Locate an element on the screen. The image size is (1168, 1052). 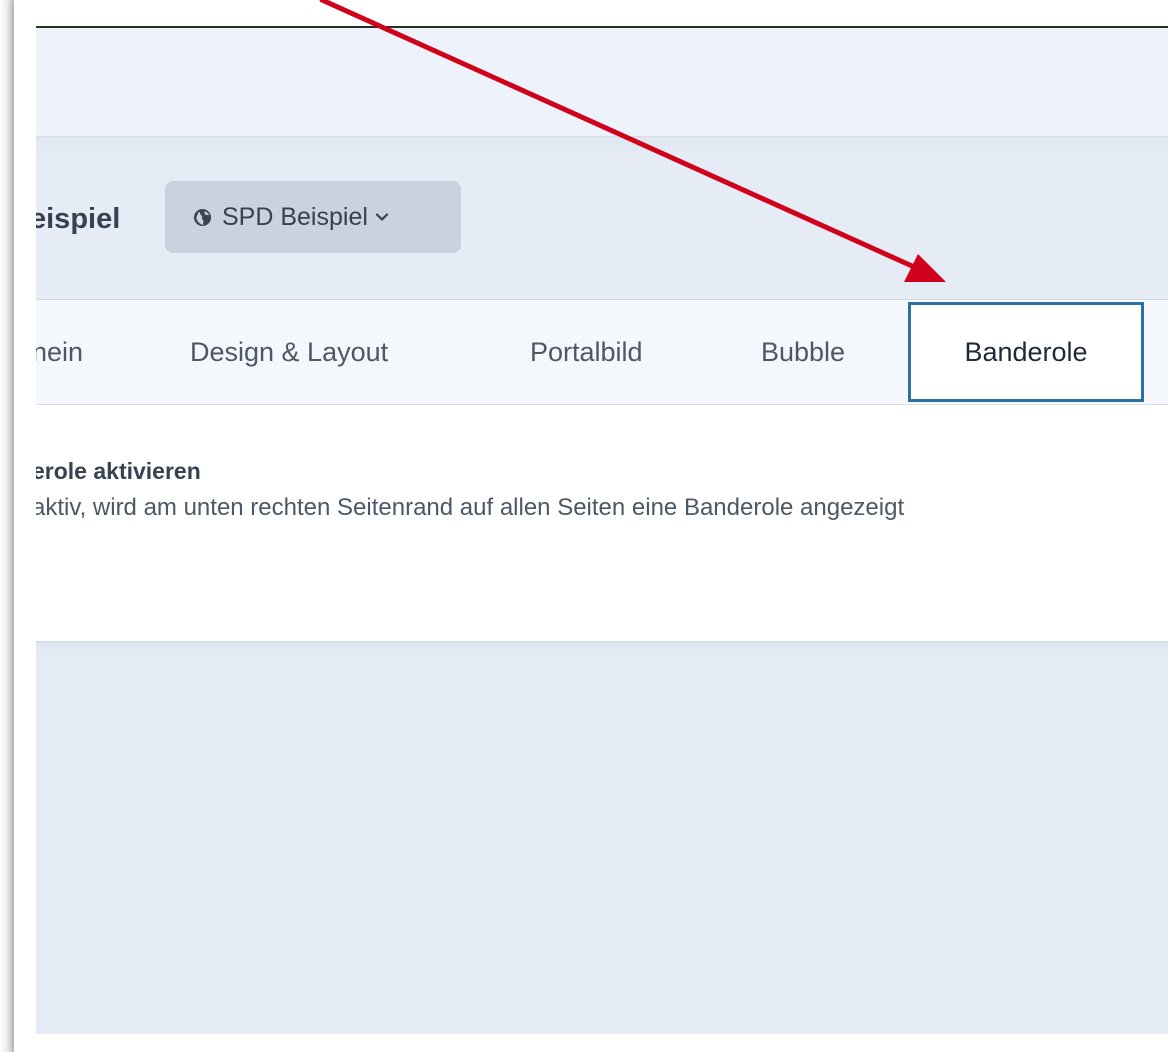
tab-label: Bubble is located at coordinates (803, 351).